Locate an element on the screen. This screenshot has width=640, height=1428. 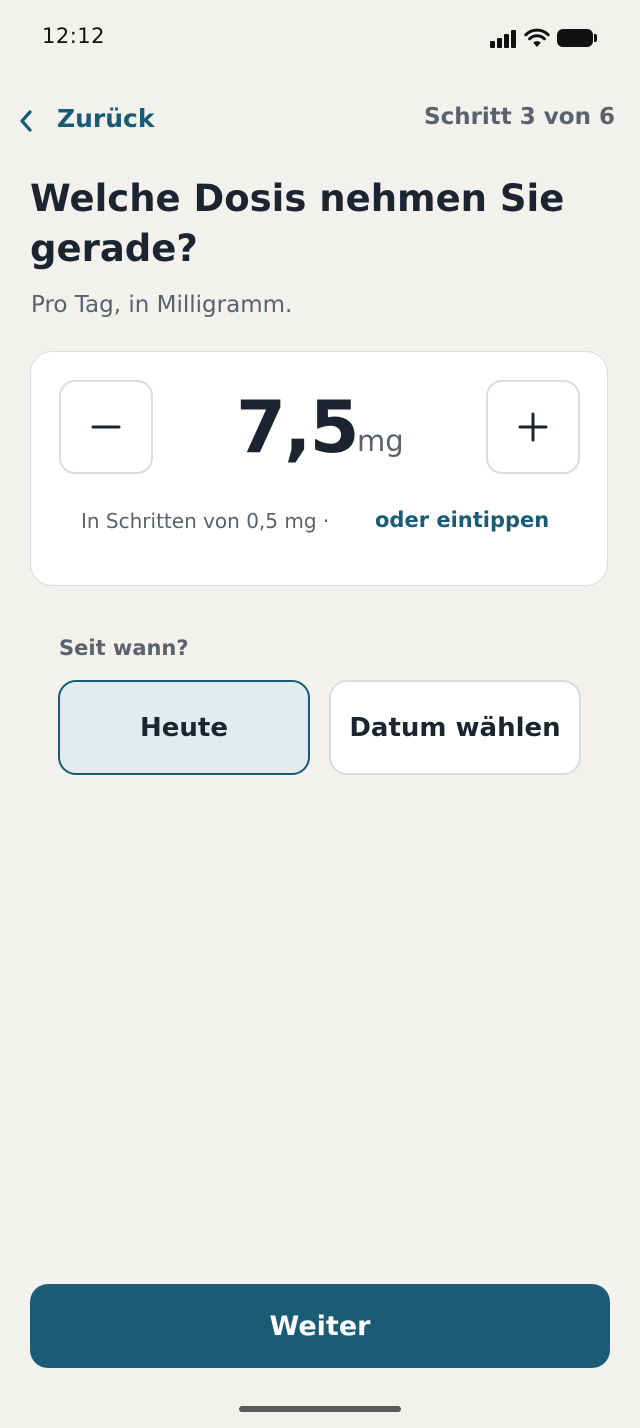
option-pick-date-label: Datum wählen is located at coordinates (455, 727).